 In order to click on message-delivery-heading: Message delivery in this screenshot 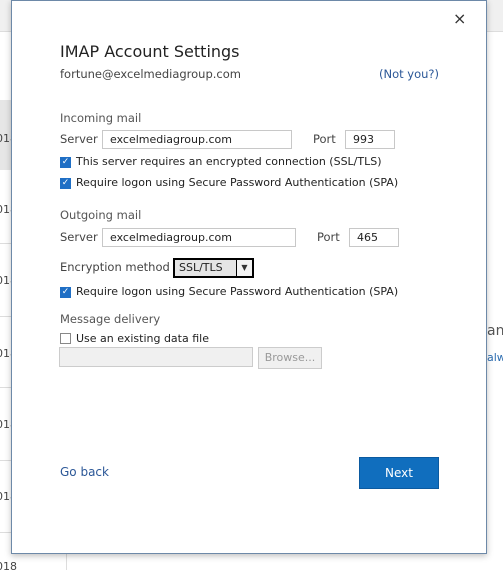, I will do `click(110, 319)`.